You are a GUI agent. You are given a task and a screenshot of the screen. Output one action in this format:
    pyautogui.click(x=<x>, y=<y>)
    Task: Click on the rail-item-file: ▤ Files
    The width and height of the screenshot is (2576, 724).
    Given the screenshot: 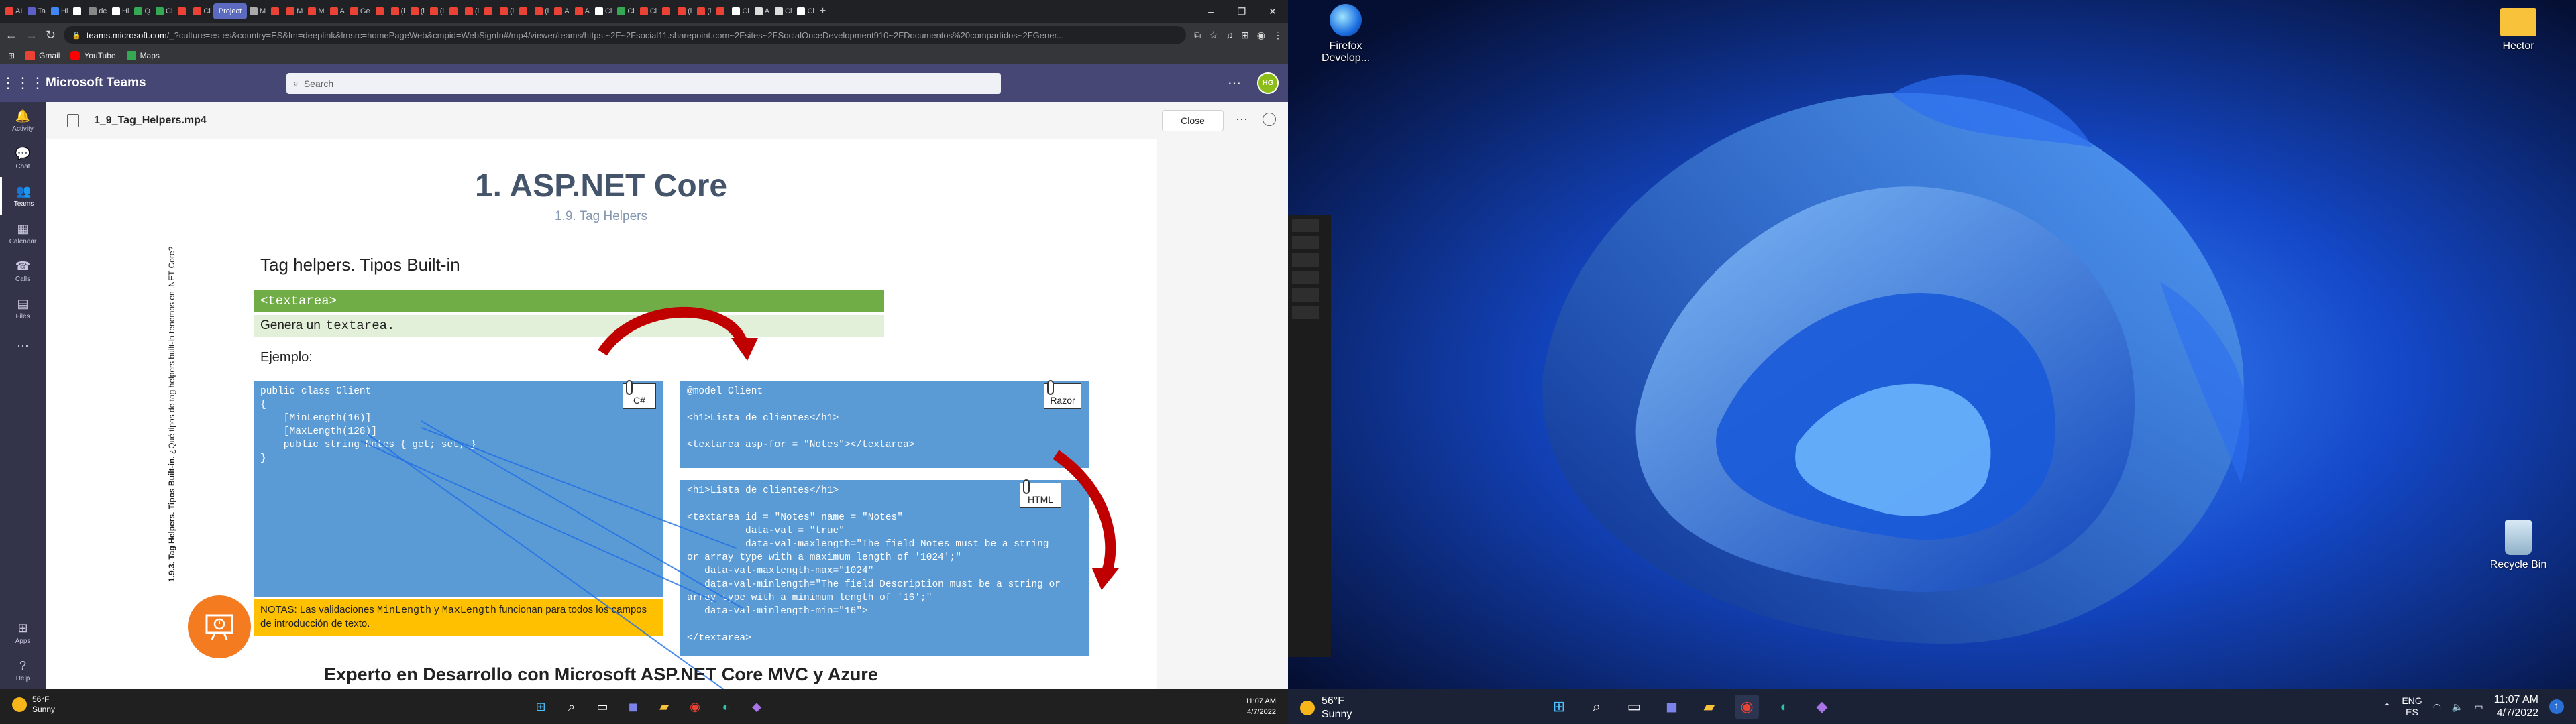 What is the action you would take?
    pyautogui.click(x=23, y=308)
    